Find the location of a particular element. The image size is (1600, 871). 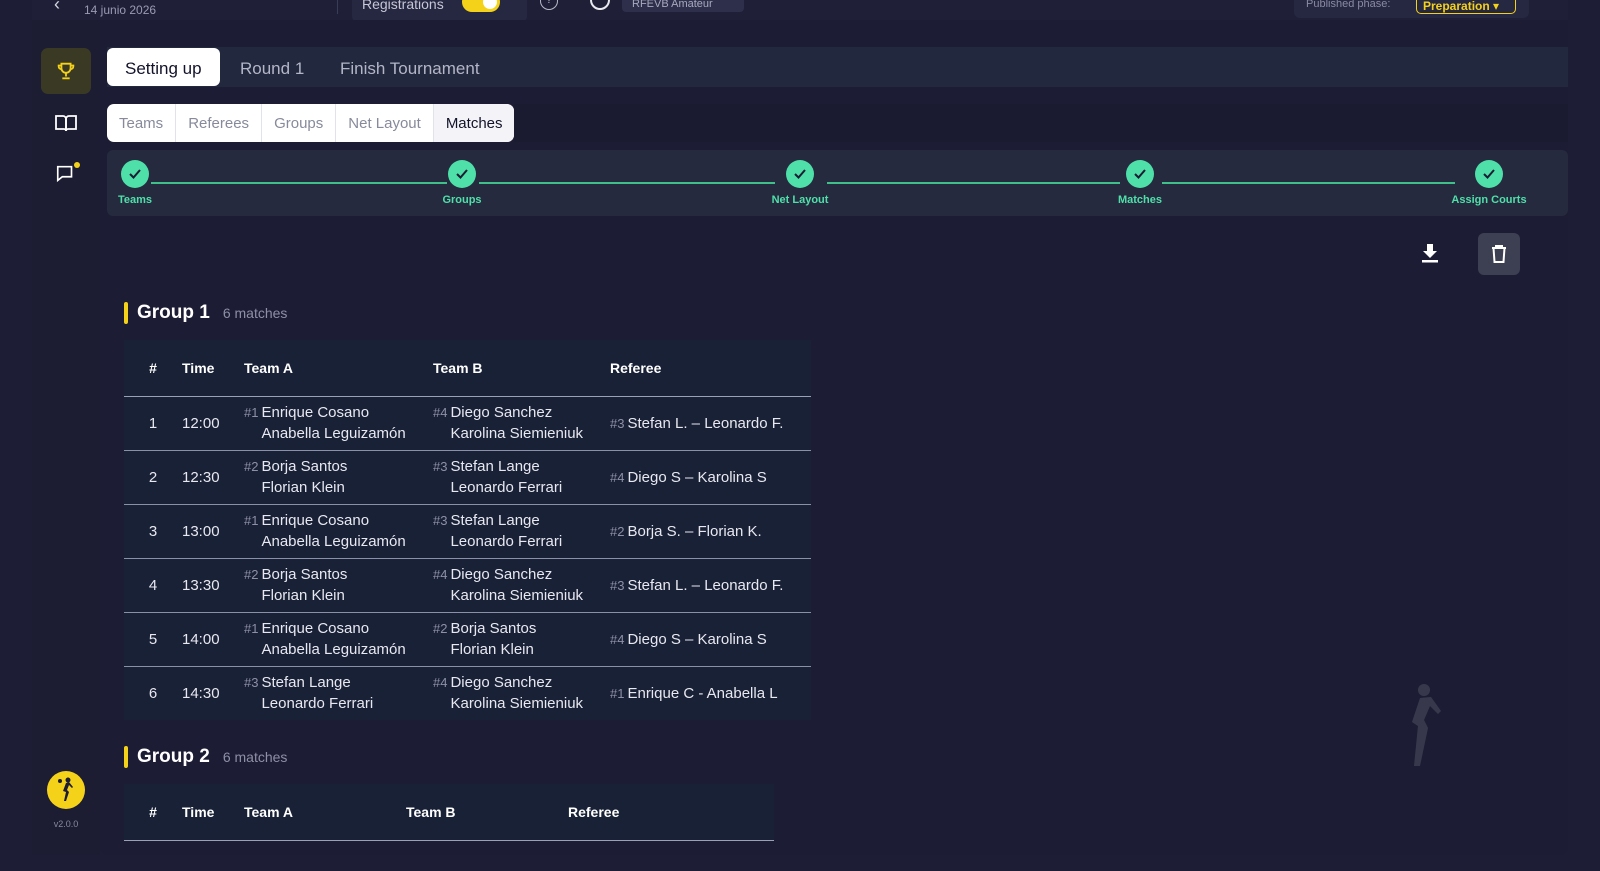

step-label: Groups is located at coordinates (462, 200).